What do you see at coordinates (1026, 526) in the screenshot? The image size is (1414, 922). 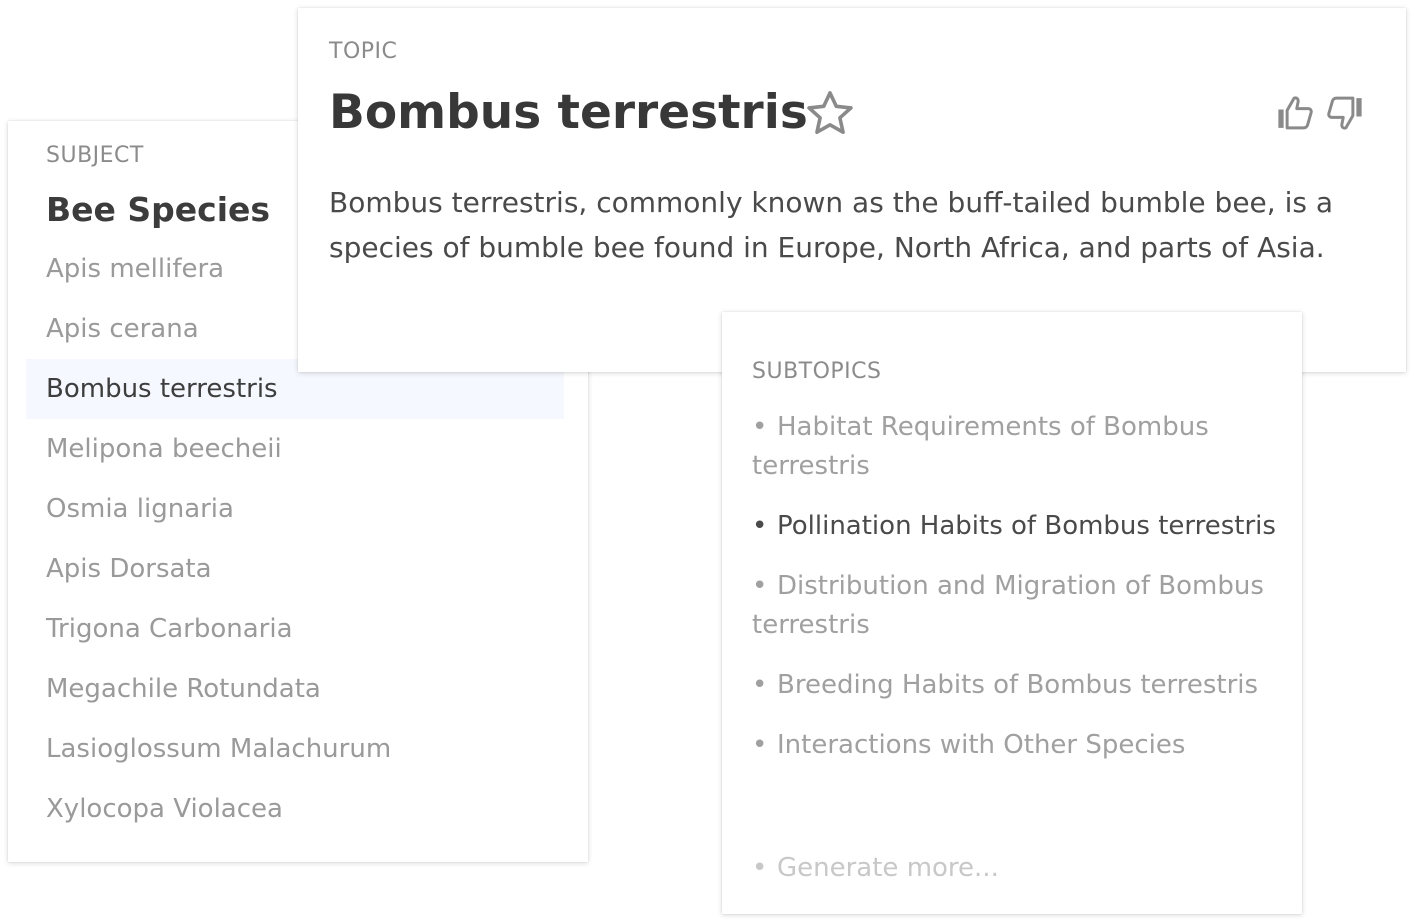 I see `subtopic-label: Pollination Habits of Bombus terrestris` at bounding box center [1026, 526].